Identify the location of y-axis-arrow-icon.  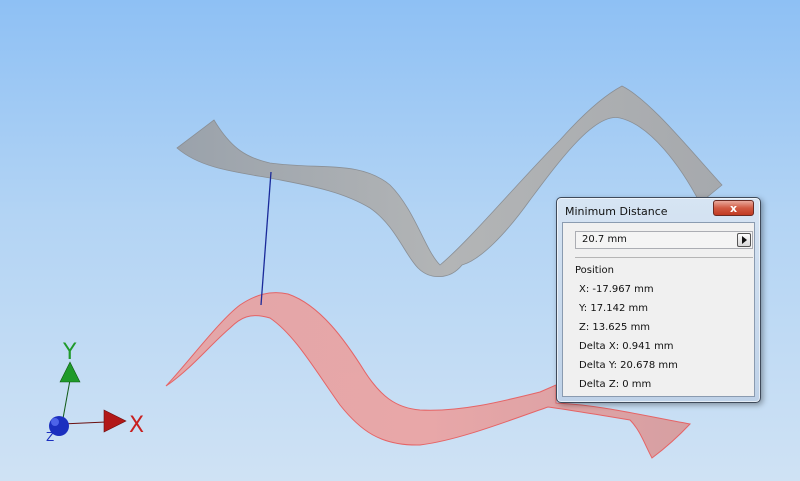
(70, 372).